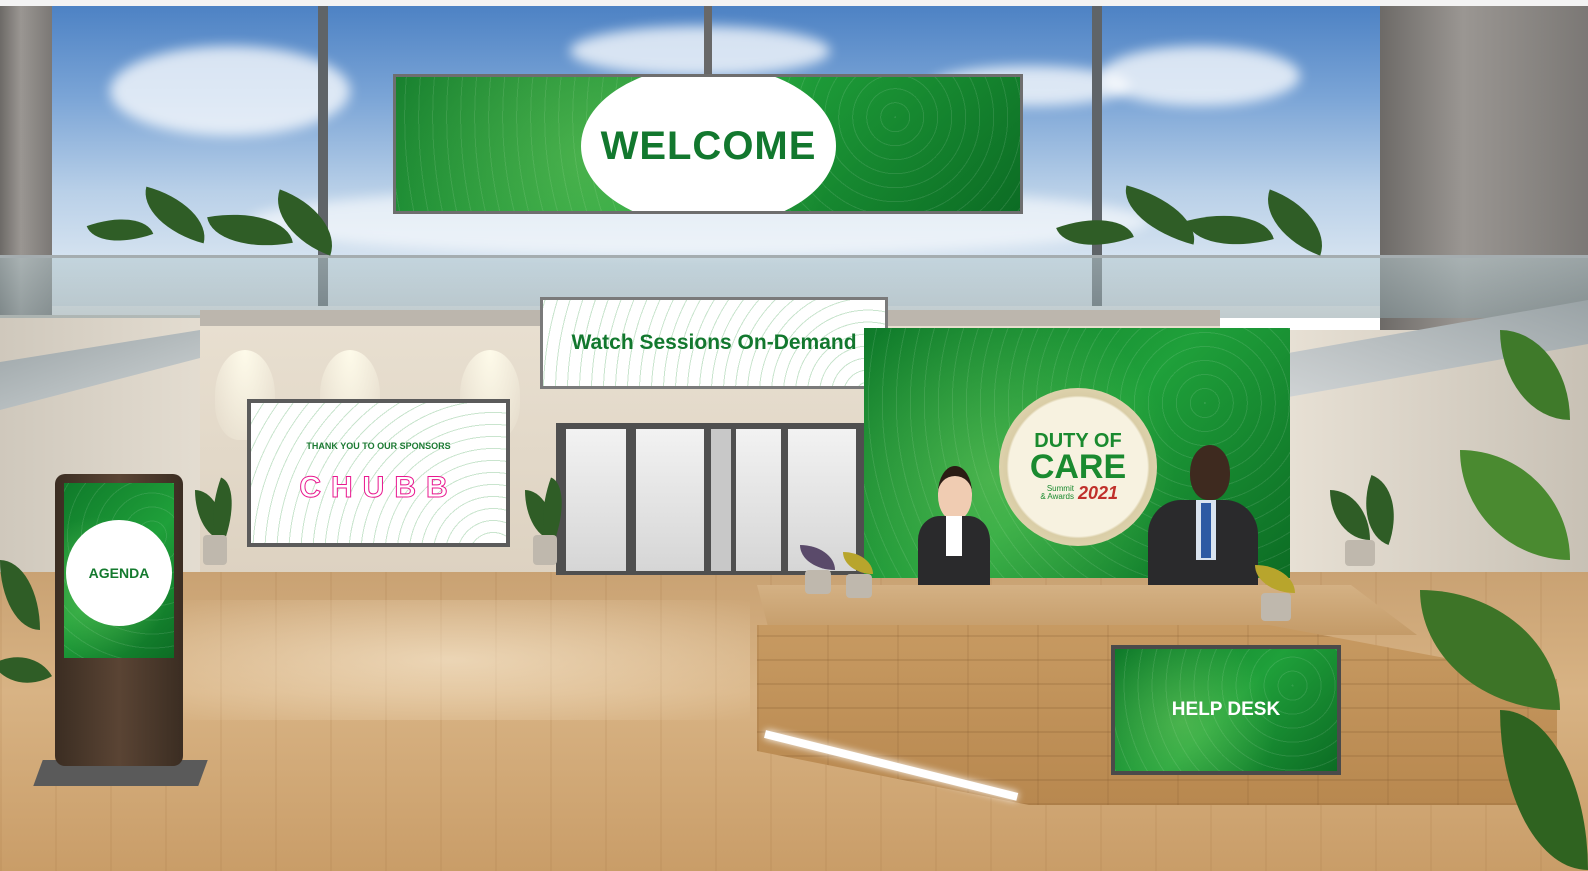  What do you see at coordinates (378, 488) in the screenshot?
I see `sponsor-logo-chubb: CHUBB` at bounding box center [378, 488].